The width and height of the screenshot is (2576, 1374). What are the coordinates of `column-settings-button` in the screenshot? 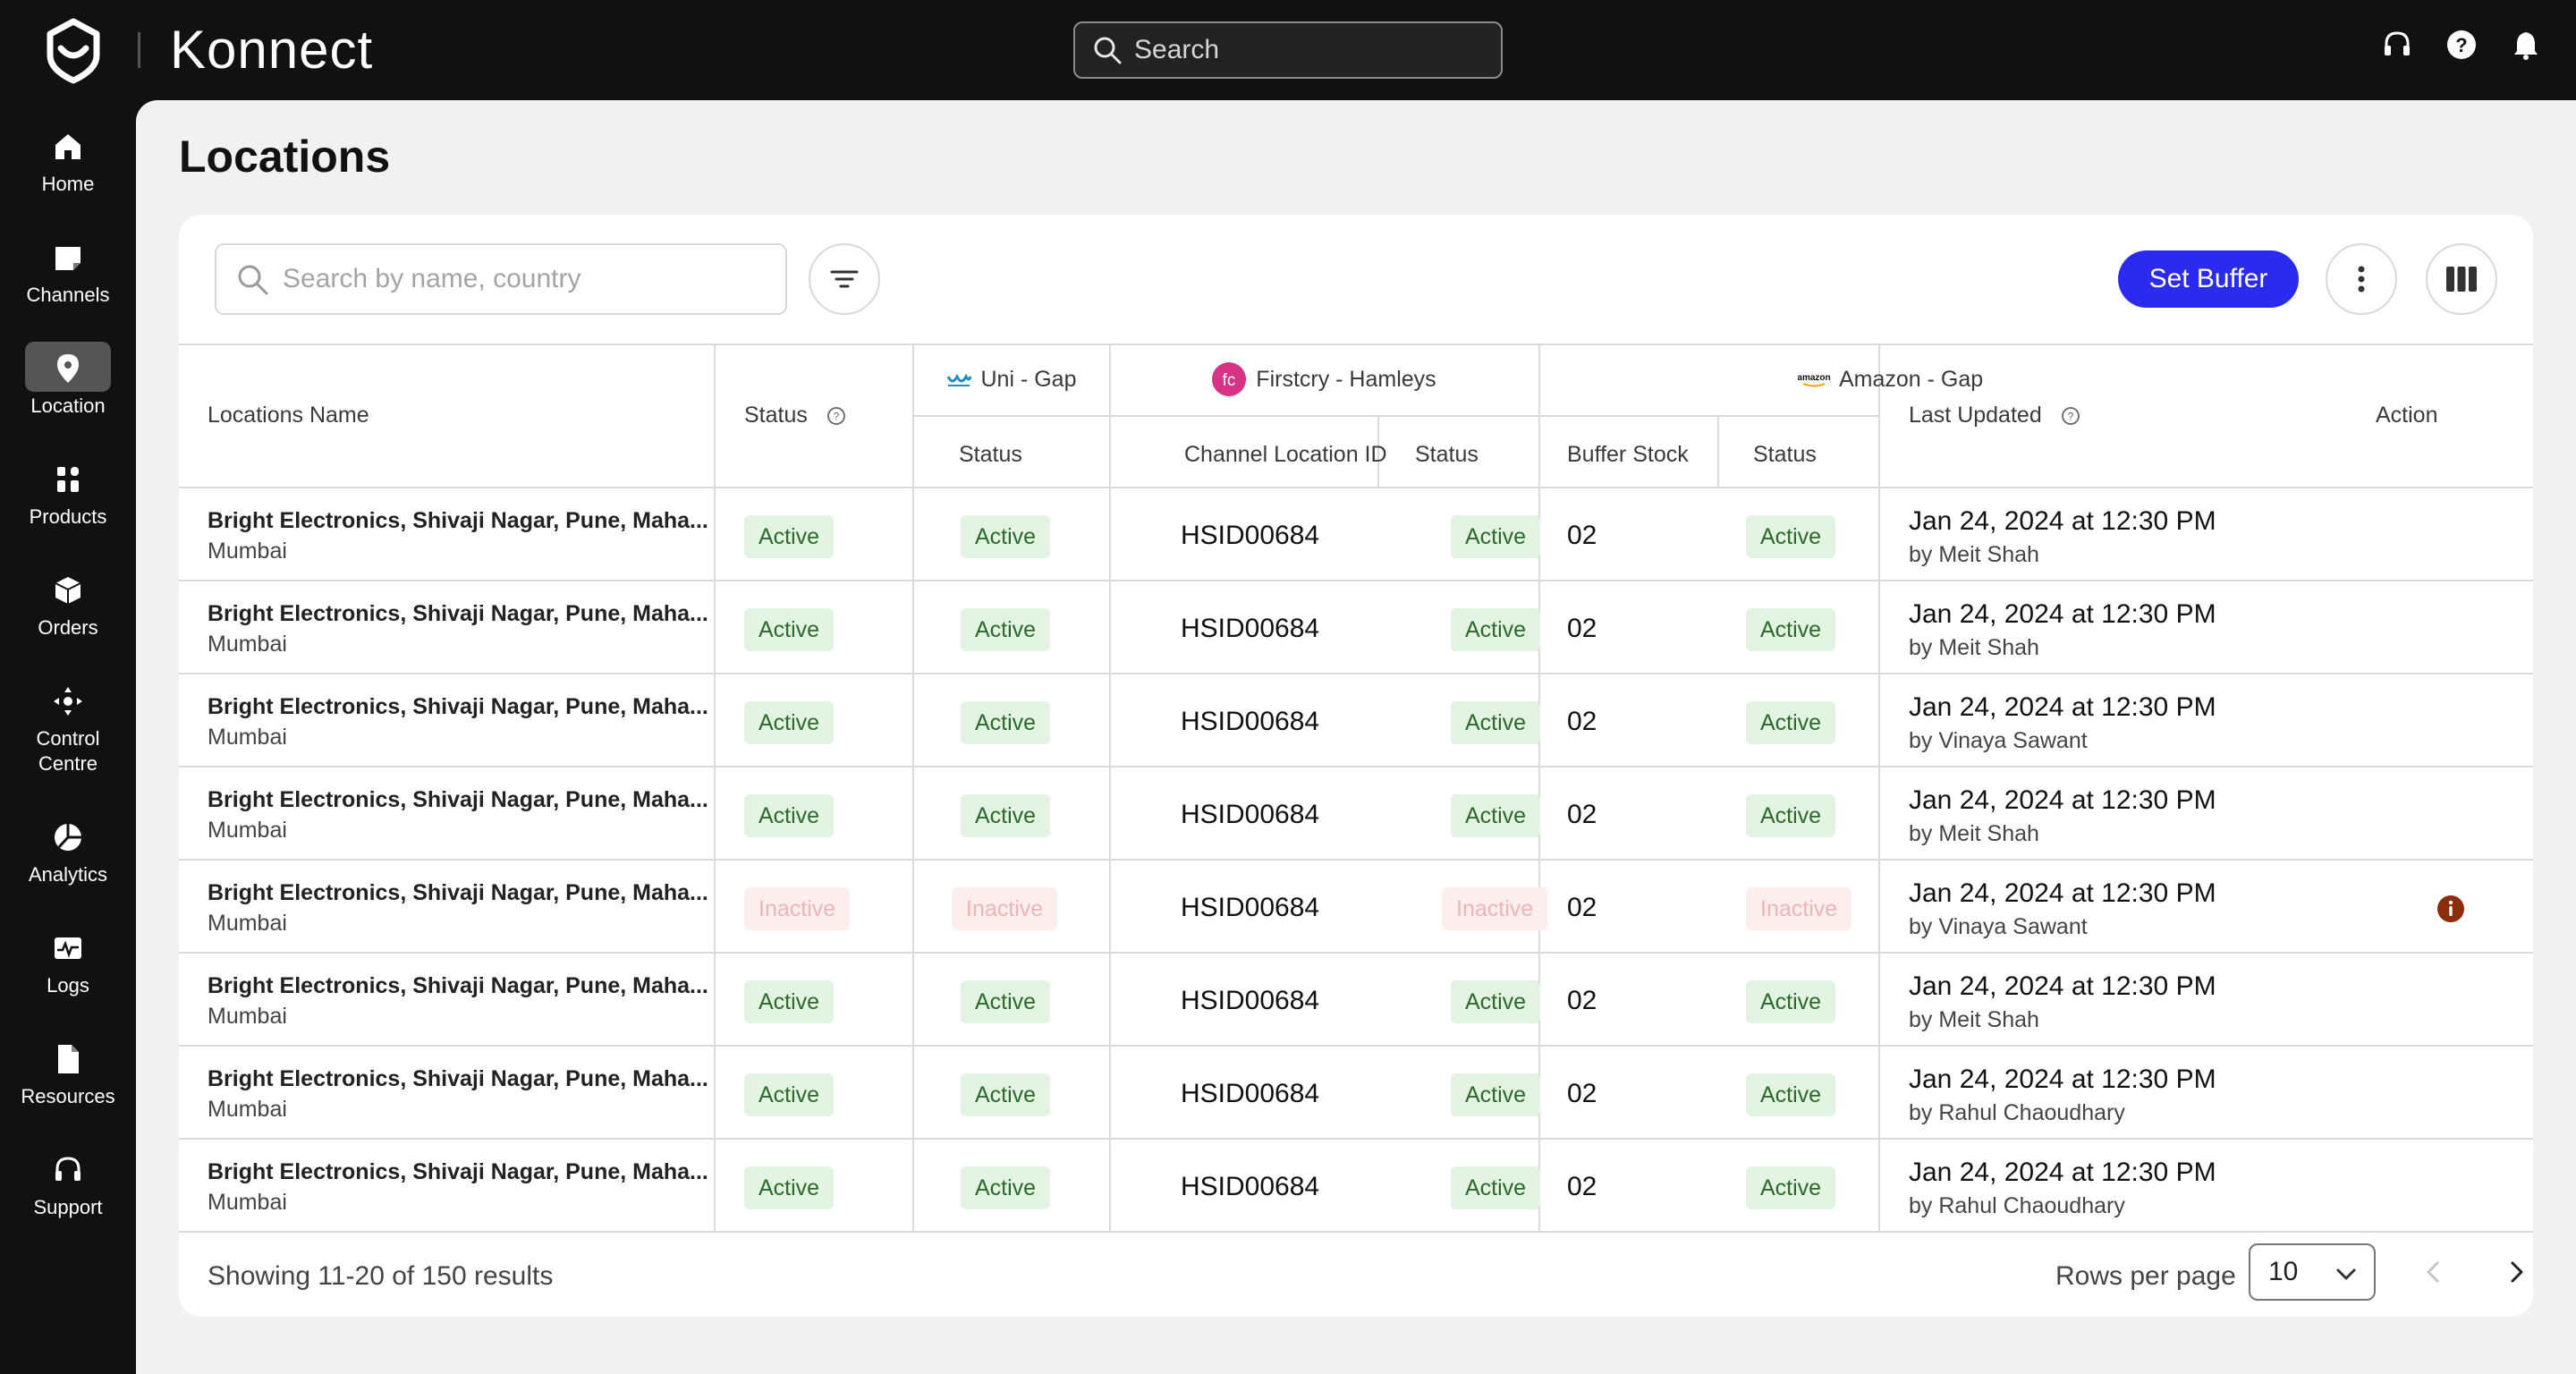 It's located at (2461, 279).